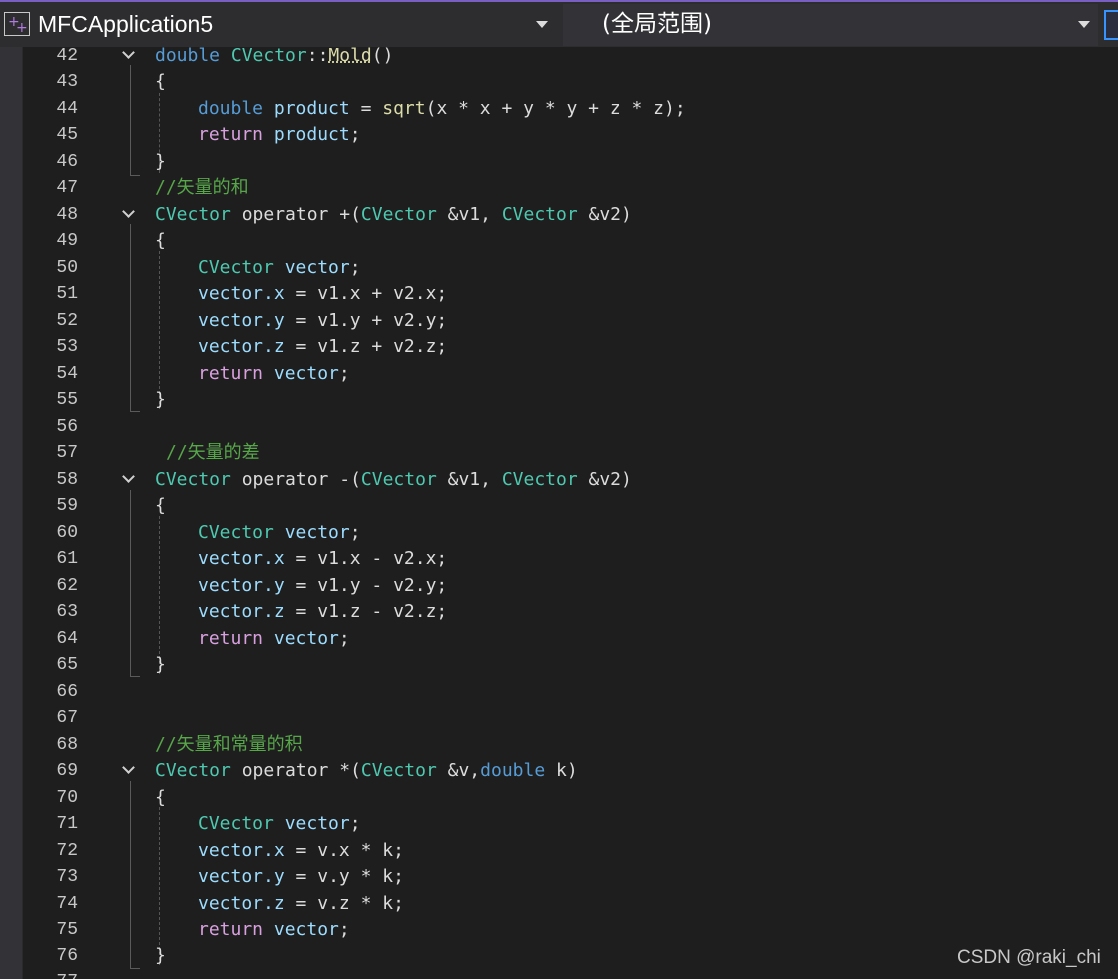 The width and height of the screenshot is (1118, 979). What do you see at coordinates (202, 187) in the screenshot?
I see `code-comment: //矢量的和` at bounding box center [202, 187].